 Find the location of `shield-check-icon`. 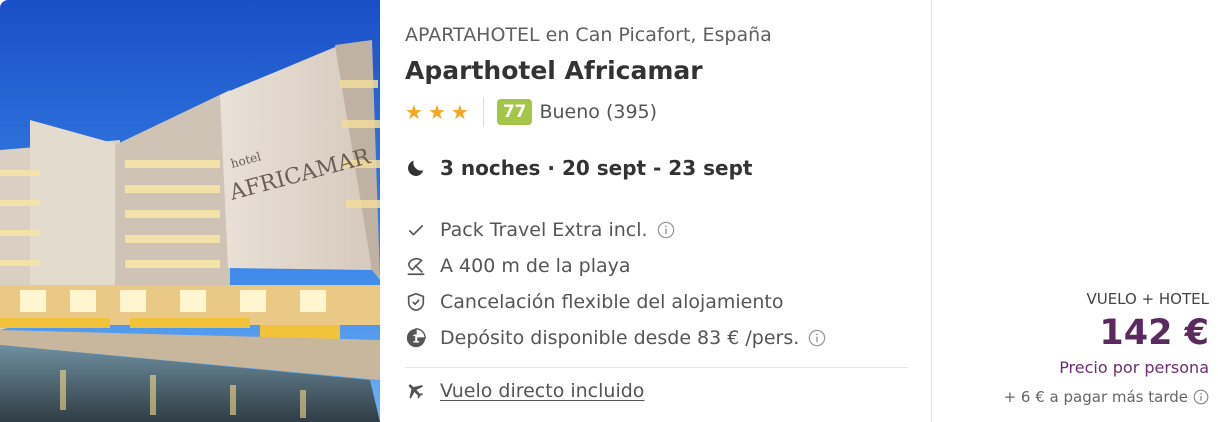

shield-check-icon is located at coordinates (416, 302).